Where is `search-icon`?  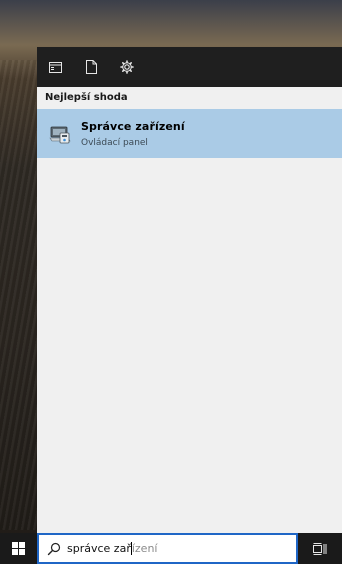
search-icon is located at coordinates (54, 548).